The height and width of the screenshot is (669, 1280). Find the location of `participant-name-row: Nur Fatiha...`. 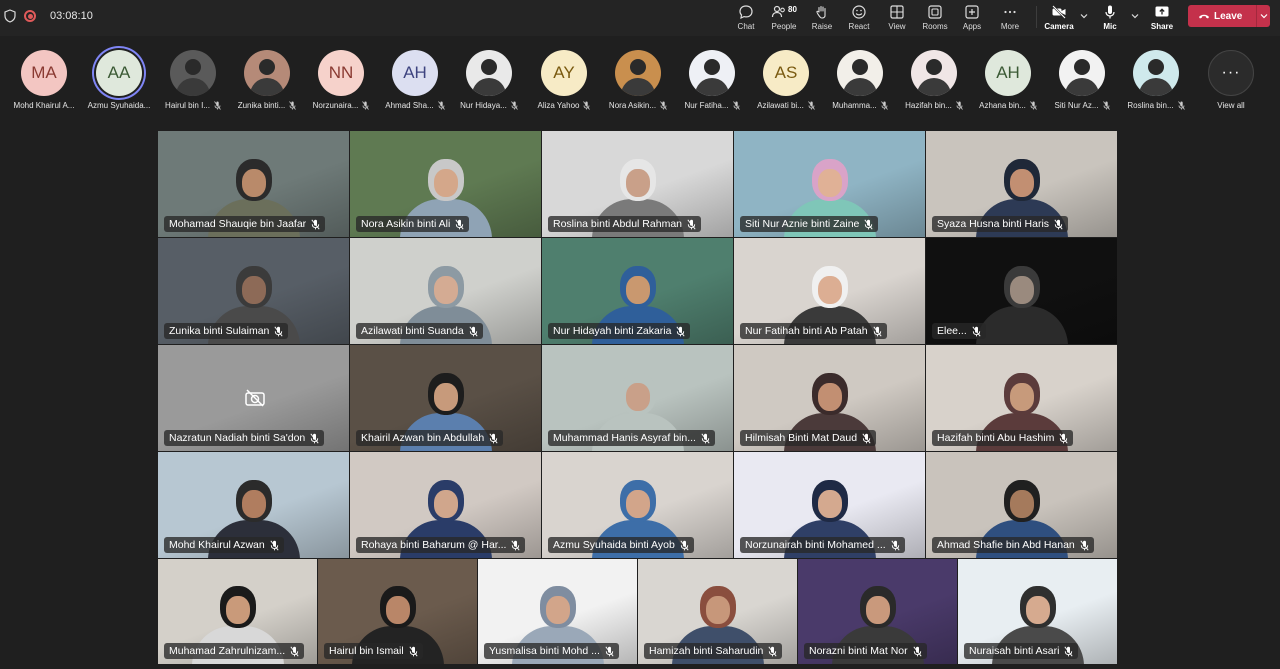

participant-name-row: Nur Fatiha... is located at coordinates (712, 105).